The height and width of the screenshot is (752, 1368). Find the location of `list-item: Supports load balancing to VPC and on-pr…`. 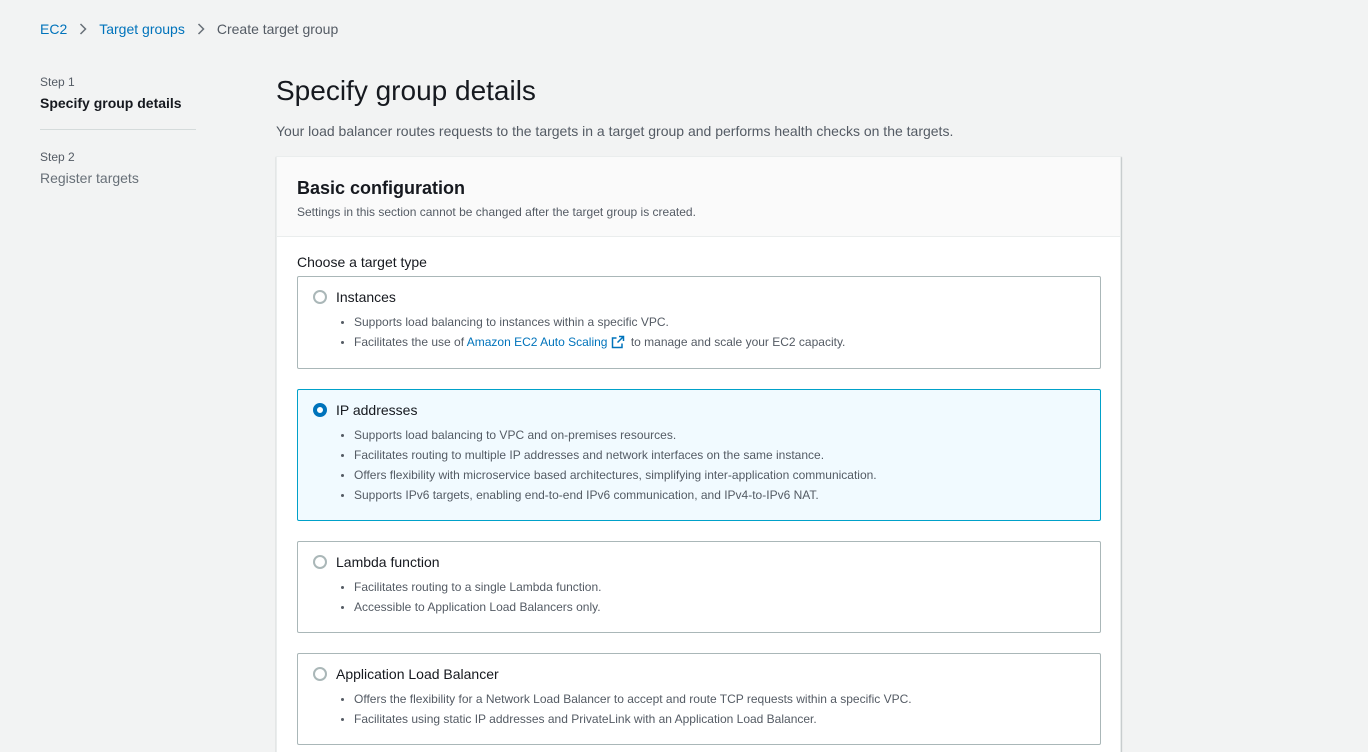

list-item: Supports load balancing to VPC and on-pr… is located at coordinates (711, 435).